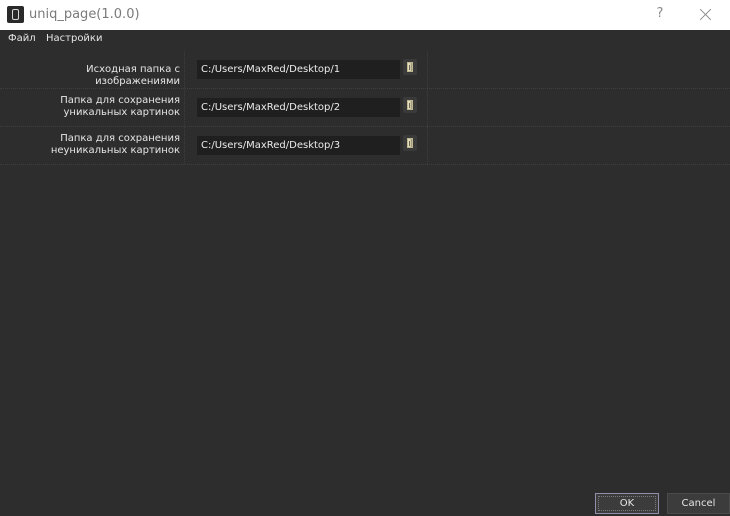 The width and height of the screenshot is (730, 516). I want to click on form-row-source: Исходная папка с изображениями, so click(365, 70).